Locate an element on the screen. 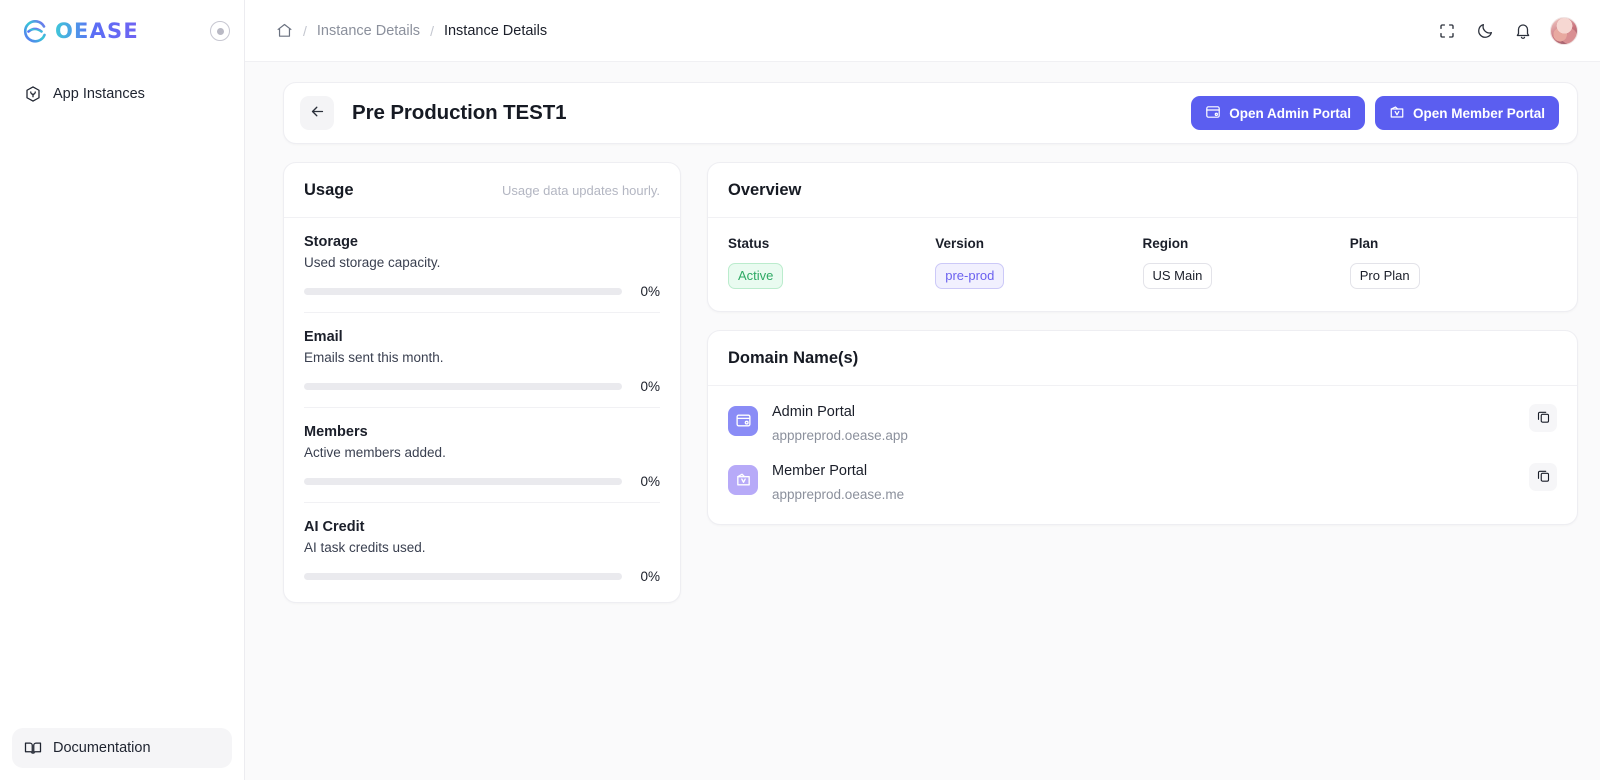 The height and width of the screenshot is (780, 1600). overview-card-header: Overview is located at coordinates (1142, 190).